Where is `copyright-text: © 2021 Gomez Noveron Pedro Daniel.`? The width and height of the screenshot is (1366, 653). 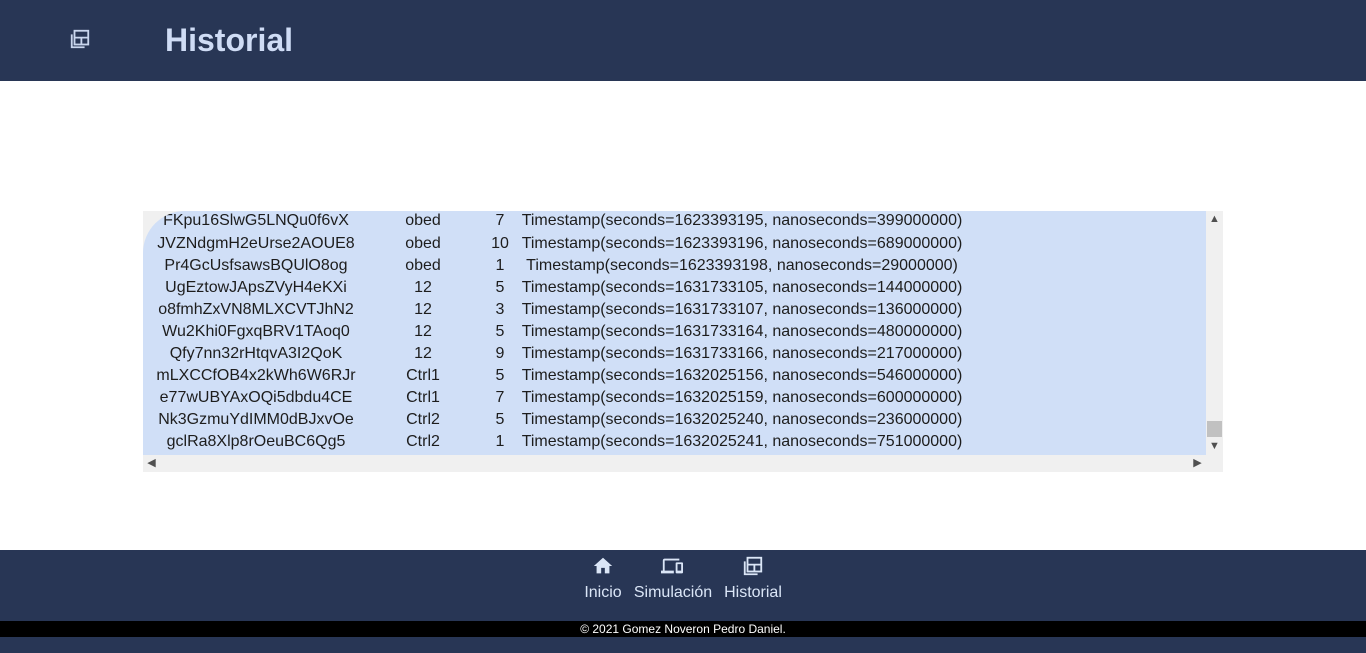 copyright-text: © 2021 Gomez Noveron Pedro Daniel. is located at coordinates (683, 629).